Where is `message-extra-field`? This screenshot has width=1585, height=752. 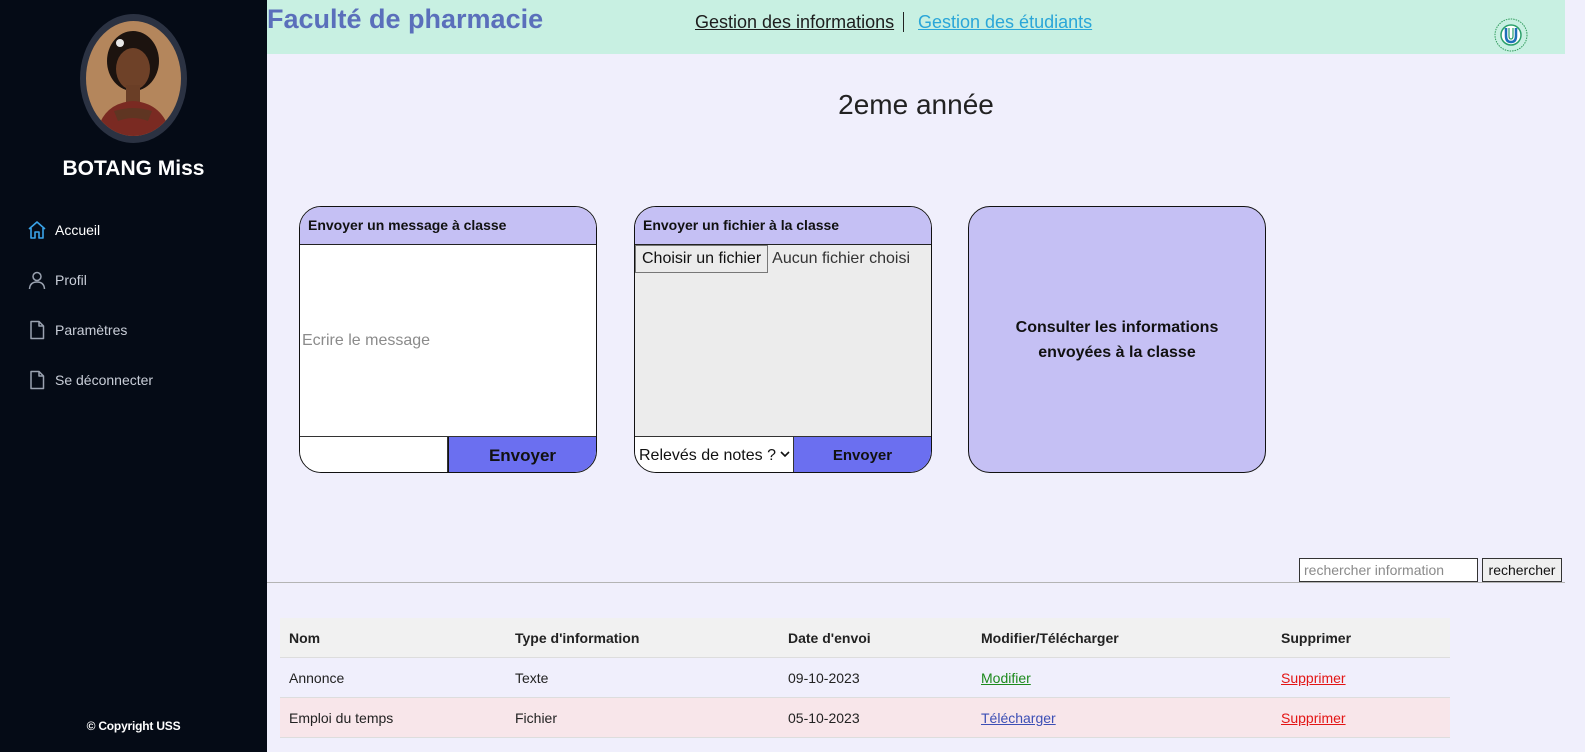
message-extra-field is located at coordinates (374, 454).